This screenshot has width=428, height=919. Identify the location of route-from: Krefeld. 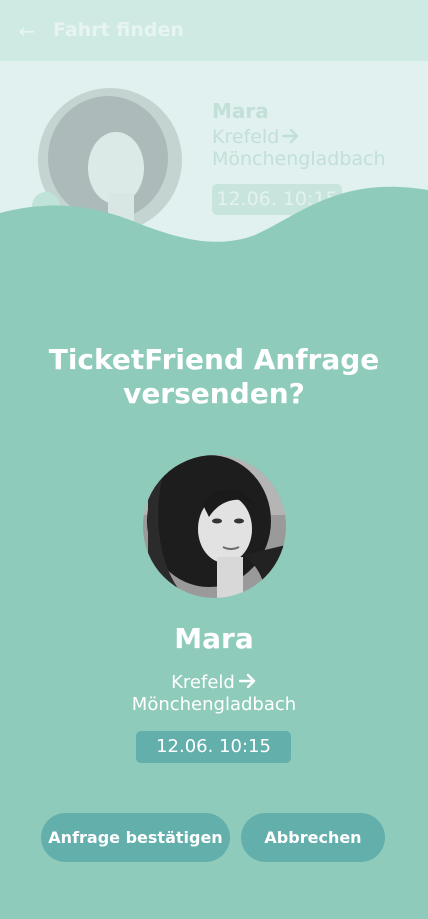
(203, 682).